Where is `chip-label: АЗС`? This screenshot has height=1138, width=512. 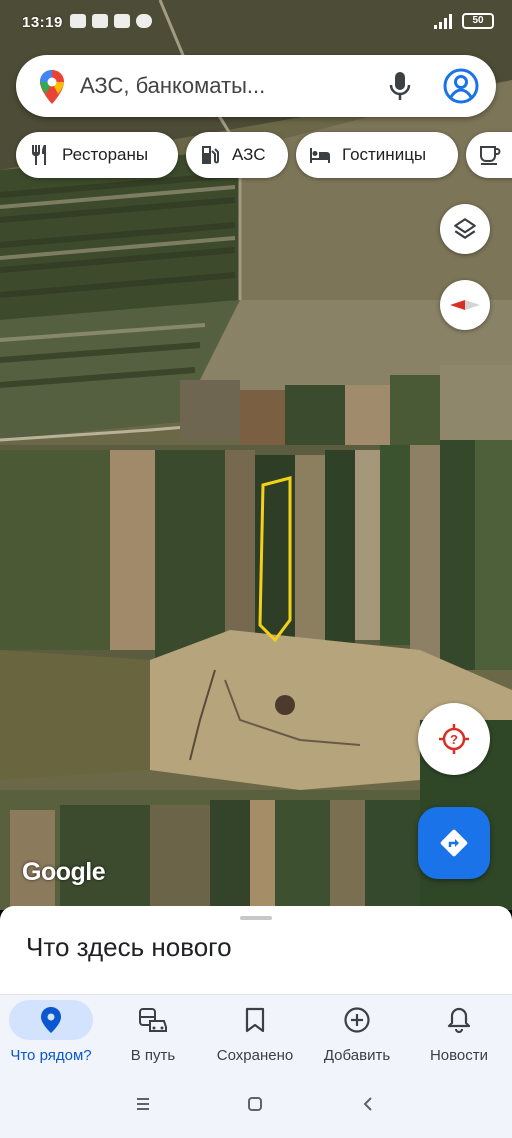 chip-label: АЗС is located at coordinates (249, 154).